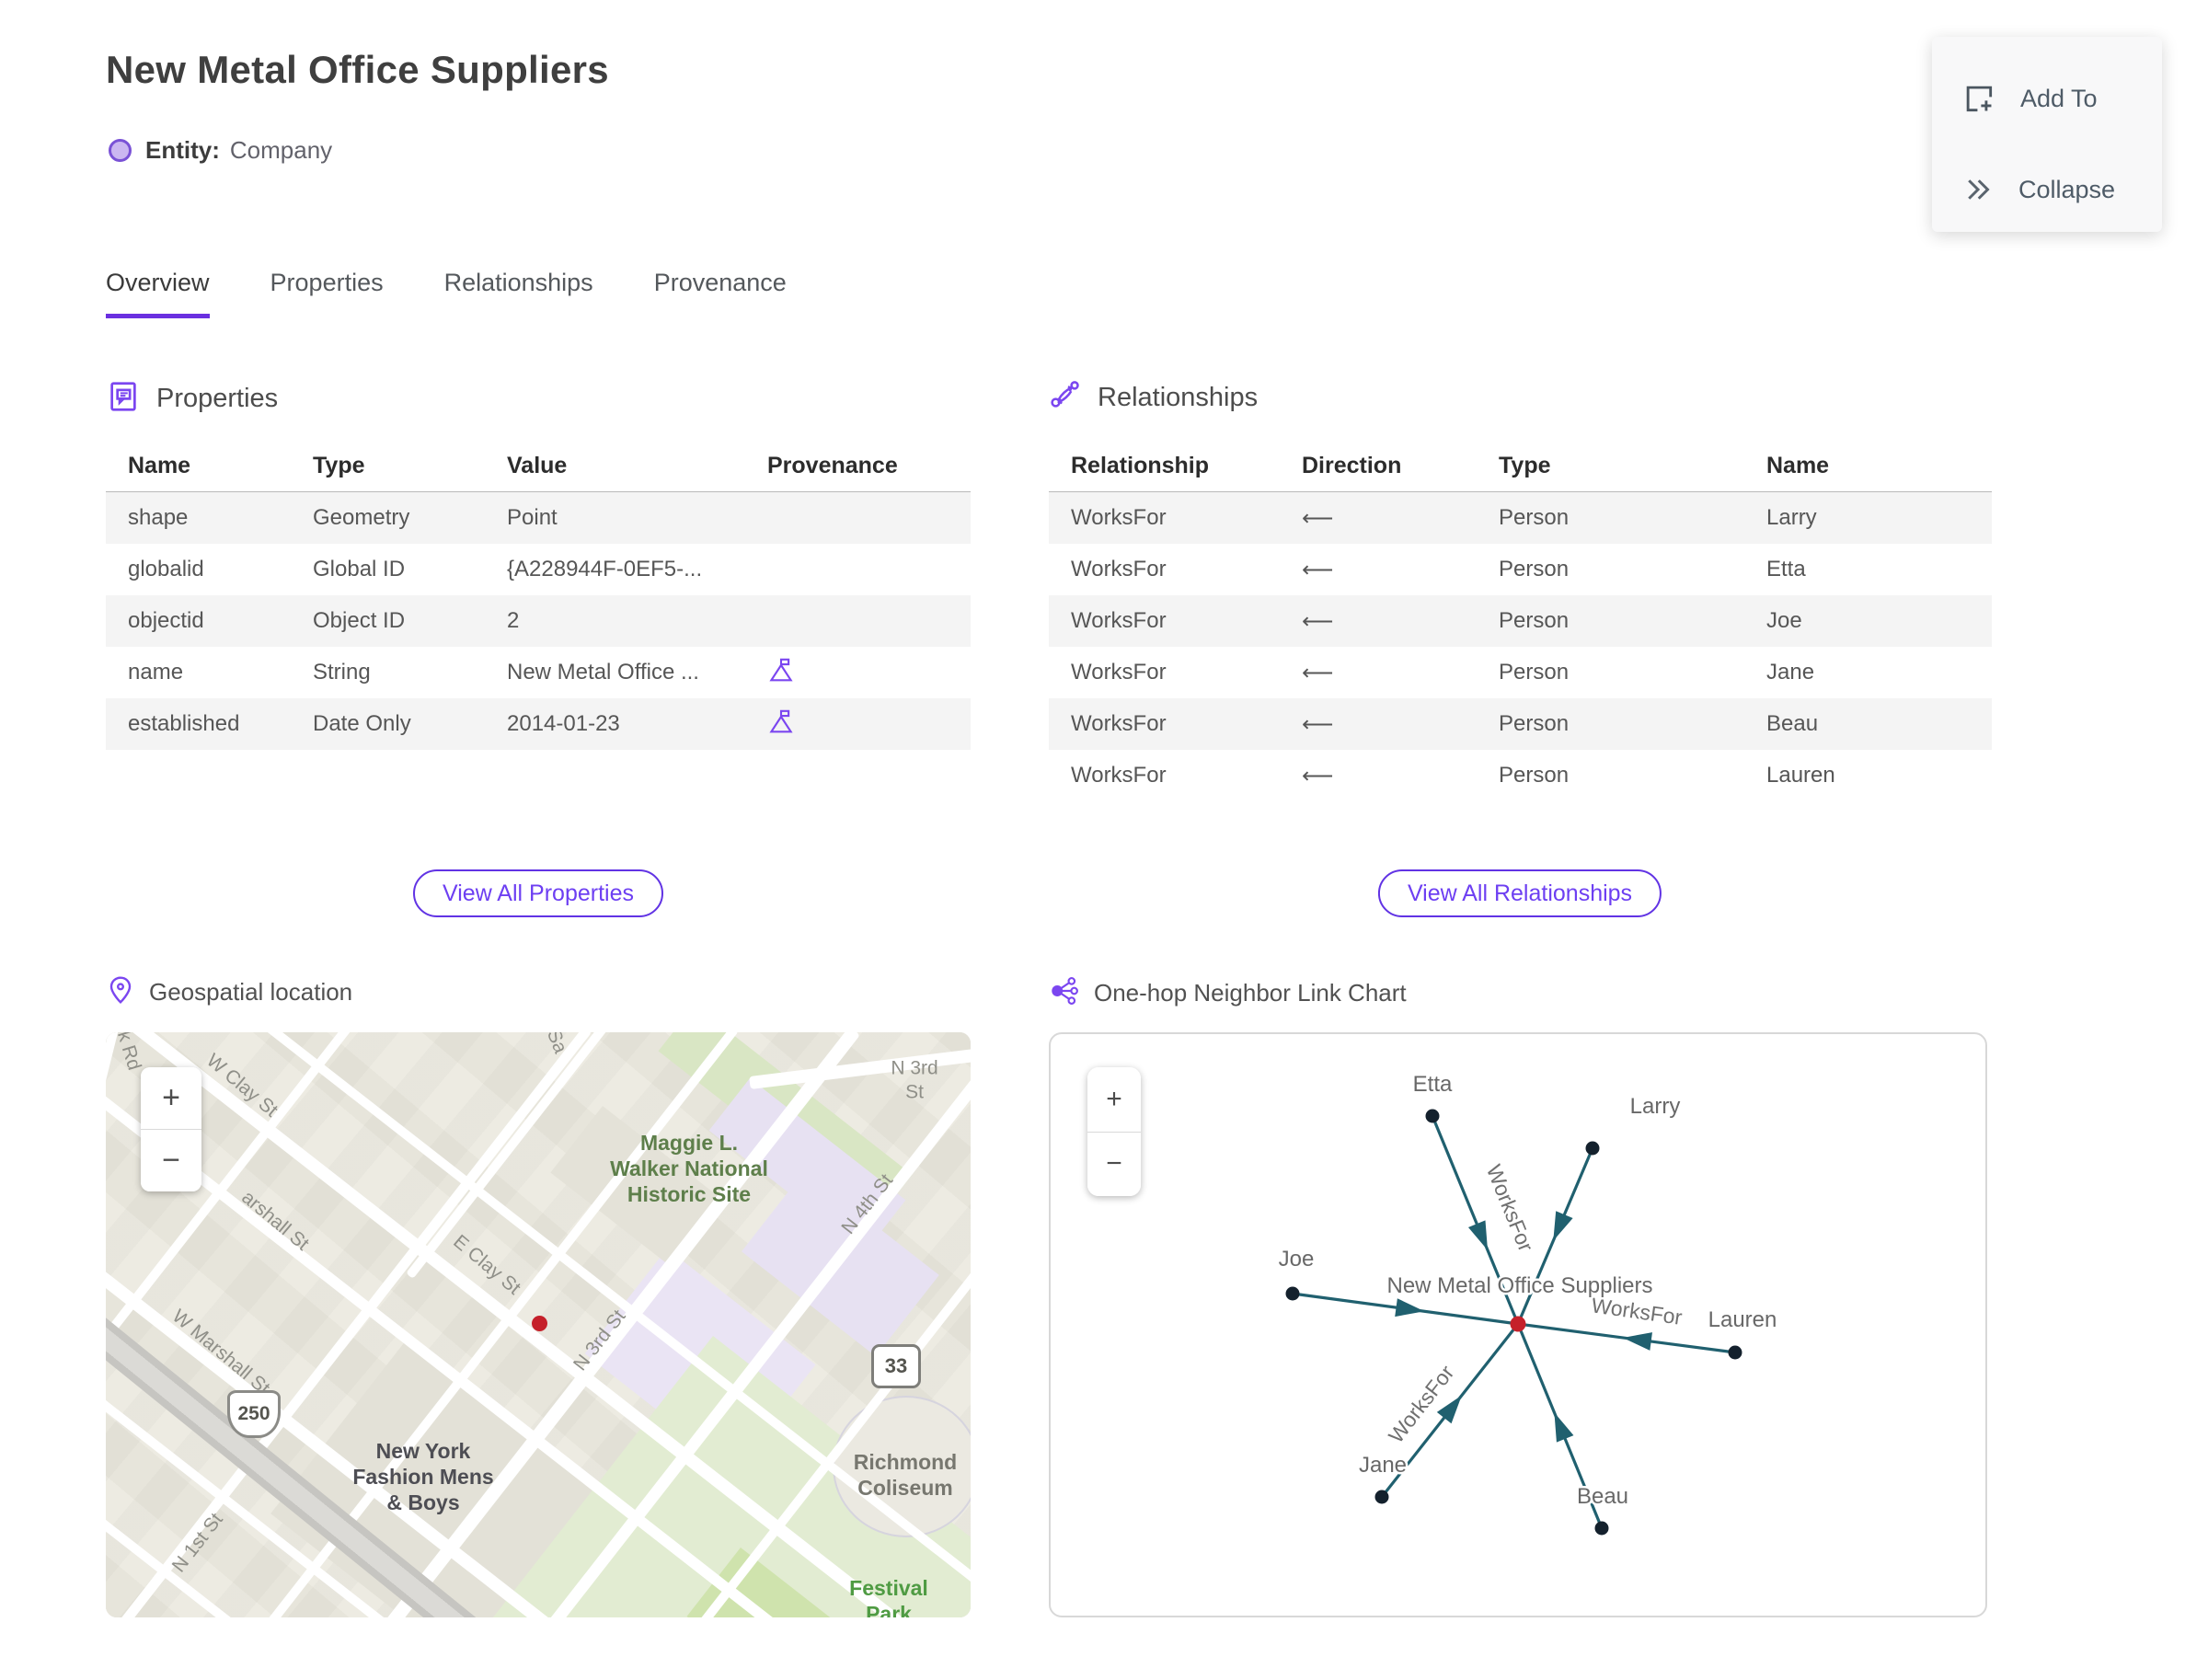 The height and width of the screenshot is (1680, 2208). What do you see at coordinates (1519, 1285) in the screenshot?
I see `graph-center-label: New Metal Office Suppliers` at bounding box center [1519, 1285].